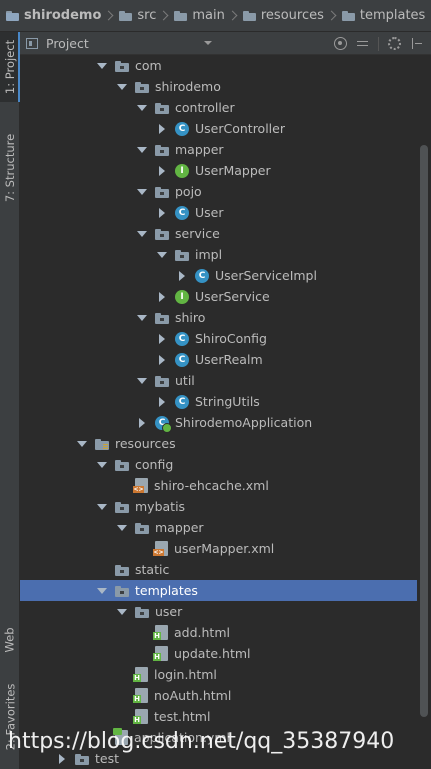  Describe the element at coordinates (218, 86) in the screenshot. I see `tree-node: shirodemo` at that location.